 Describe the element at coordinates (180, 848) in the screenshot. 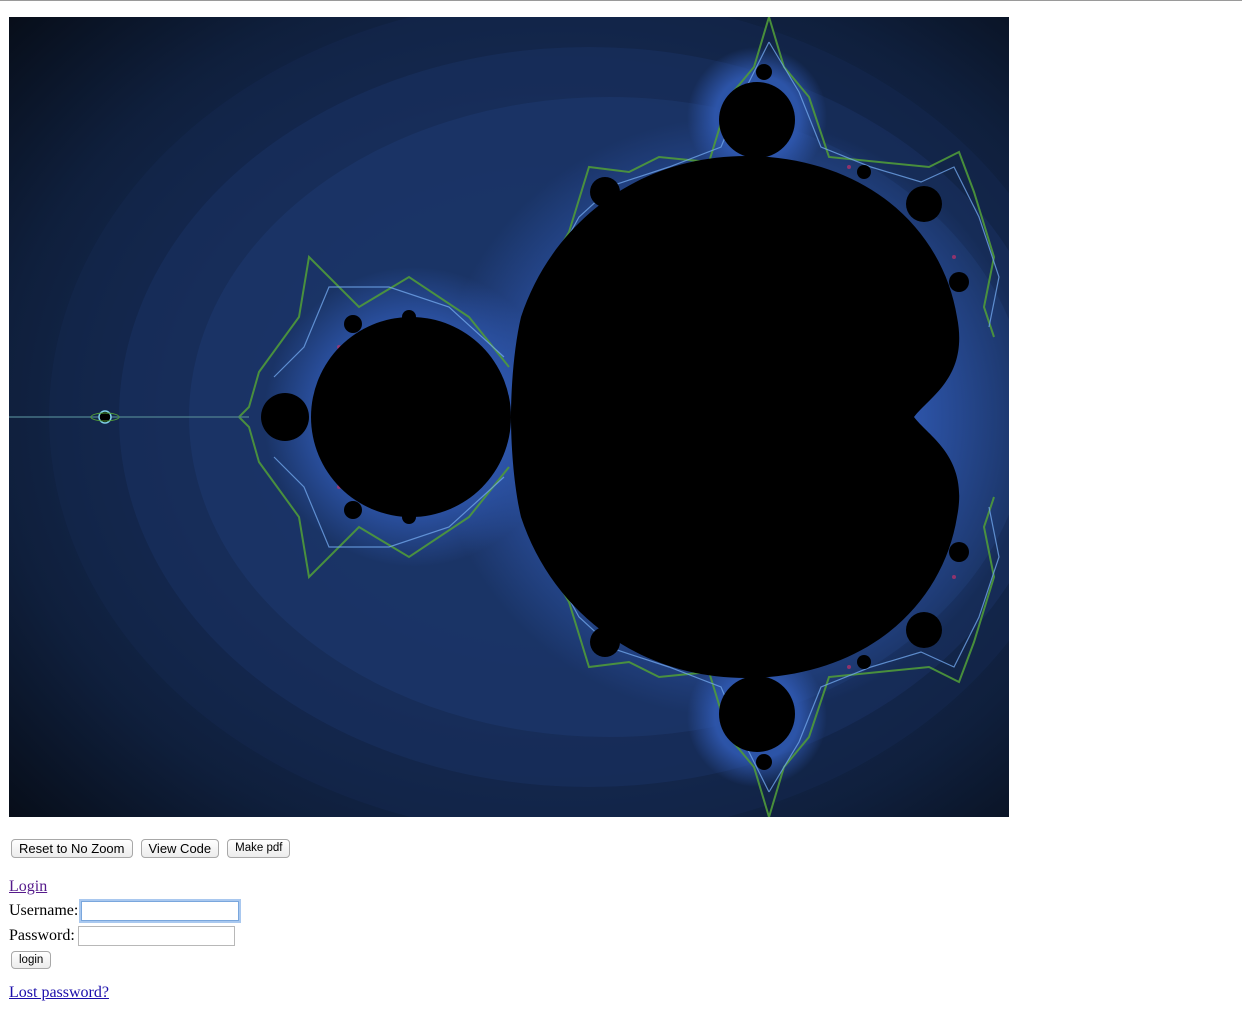

I see `view-code-button: View Code` at that location.